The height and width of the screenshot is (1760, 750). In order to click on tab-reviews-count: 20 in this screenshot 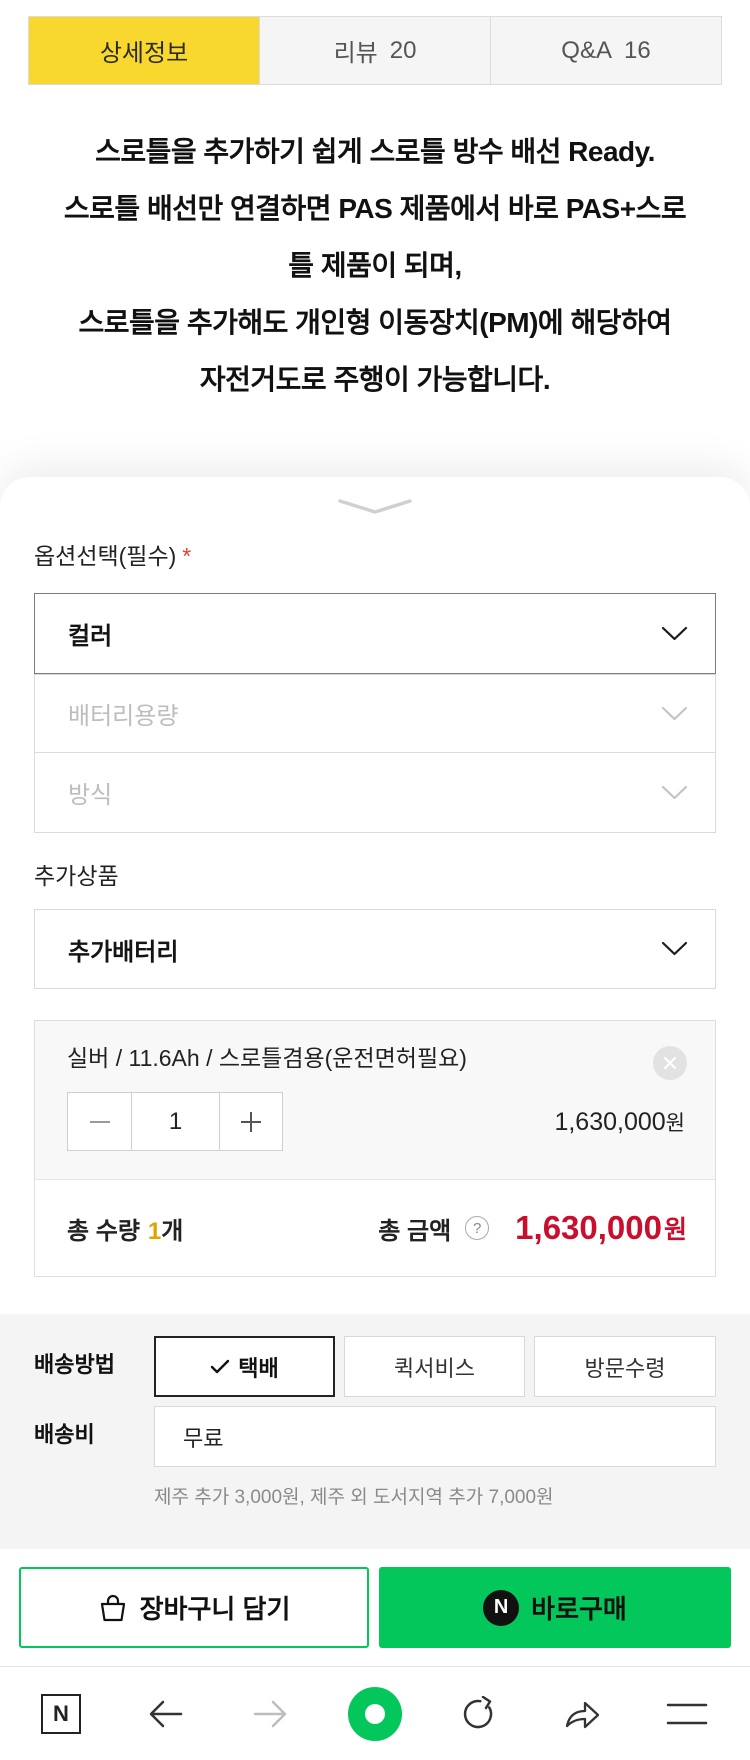, I will do `click(403, 50)`.